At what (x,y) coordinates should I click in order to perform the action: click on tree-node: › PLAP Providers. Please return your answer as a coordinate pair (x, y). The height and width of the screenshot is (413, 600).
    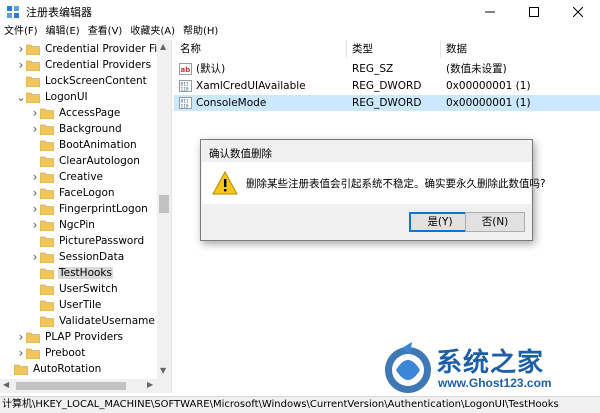
    Looking at the image, I should click on (70, 337).